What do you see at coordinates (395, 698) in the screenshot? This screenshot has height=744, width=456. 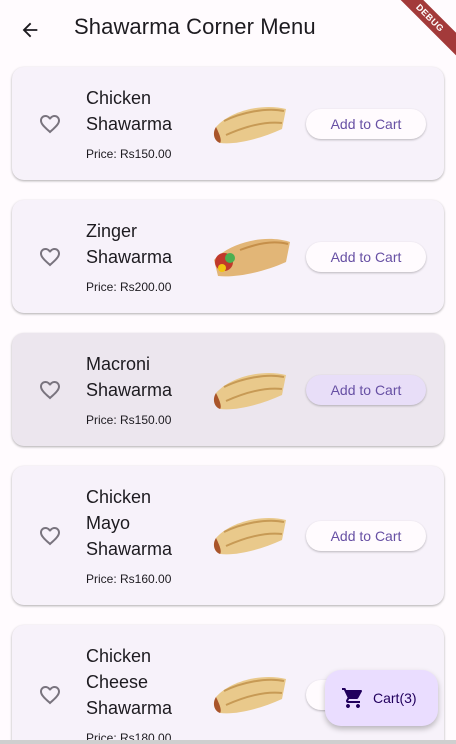 I see `cart-count-label: Cart(3)` at bounding box center [395, 698].